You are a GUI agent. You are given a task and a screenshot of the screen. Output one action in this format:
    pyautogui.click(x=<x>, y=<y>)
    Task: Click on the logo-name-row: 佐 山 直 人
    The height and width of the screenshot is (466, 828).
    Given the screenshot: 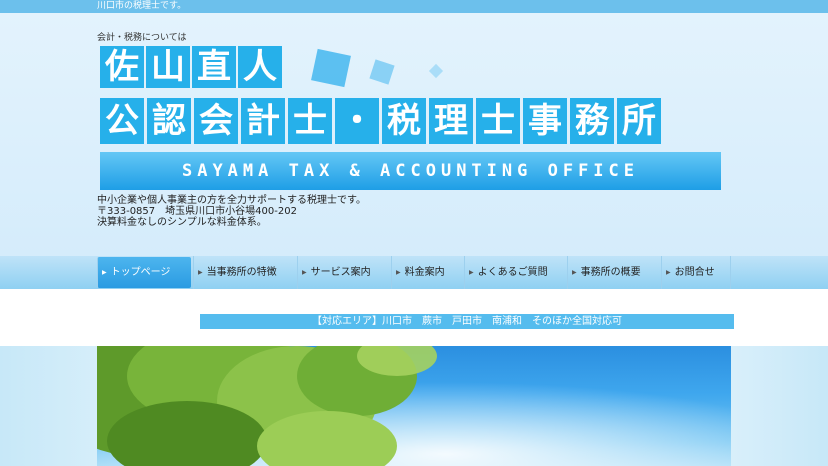 What is the action you would take?
    pyautogui.click(x=192, y=67)
    